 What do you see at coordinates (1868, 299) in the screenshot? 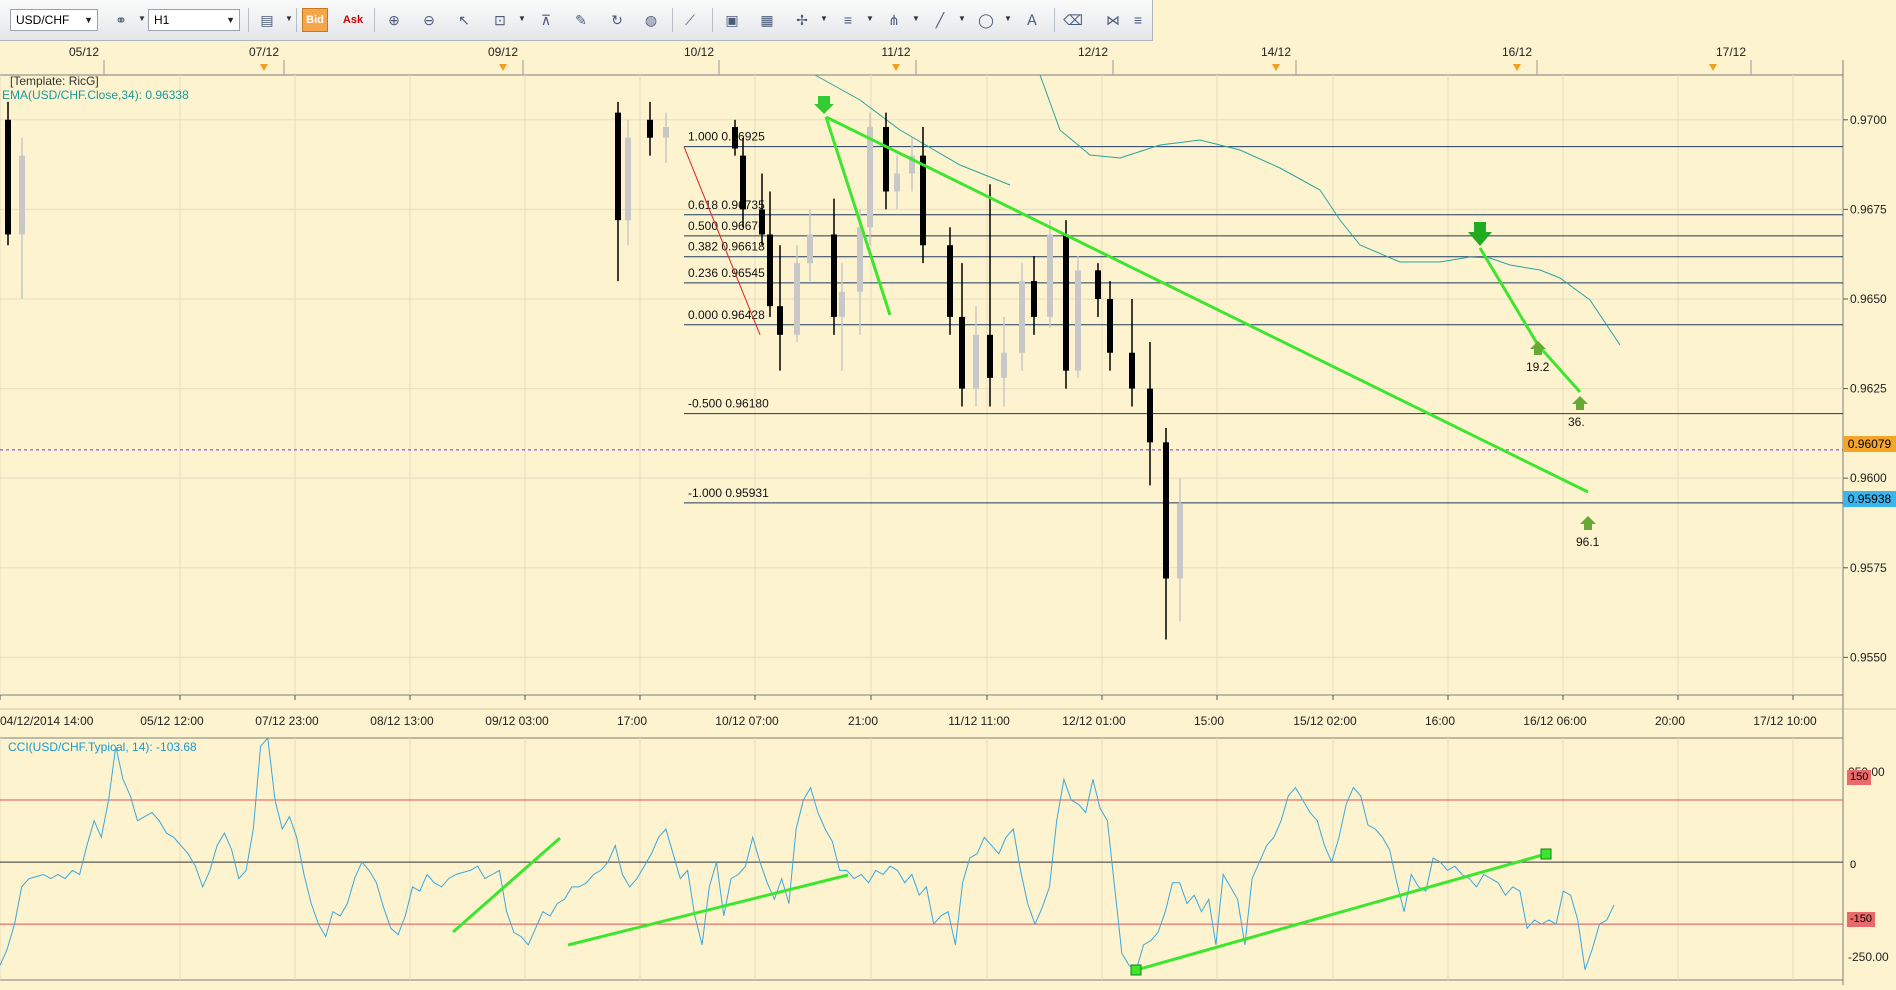
I see `y-tick-label: 0.9650` at bounding box center [1868, 299].